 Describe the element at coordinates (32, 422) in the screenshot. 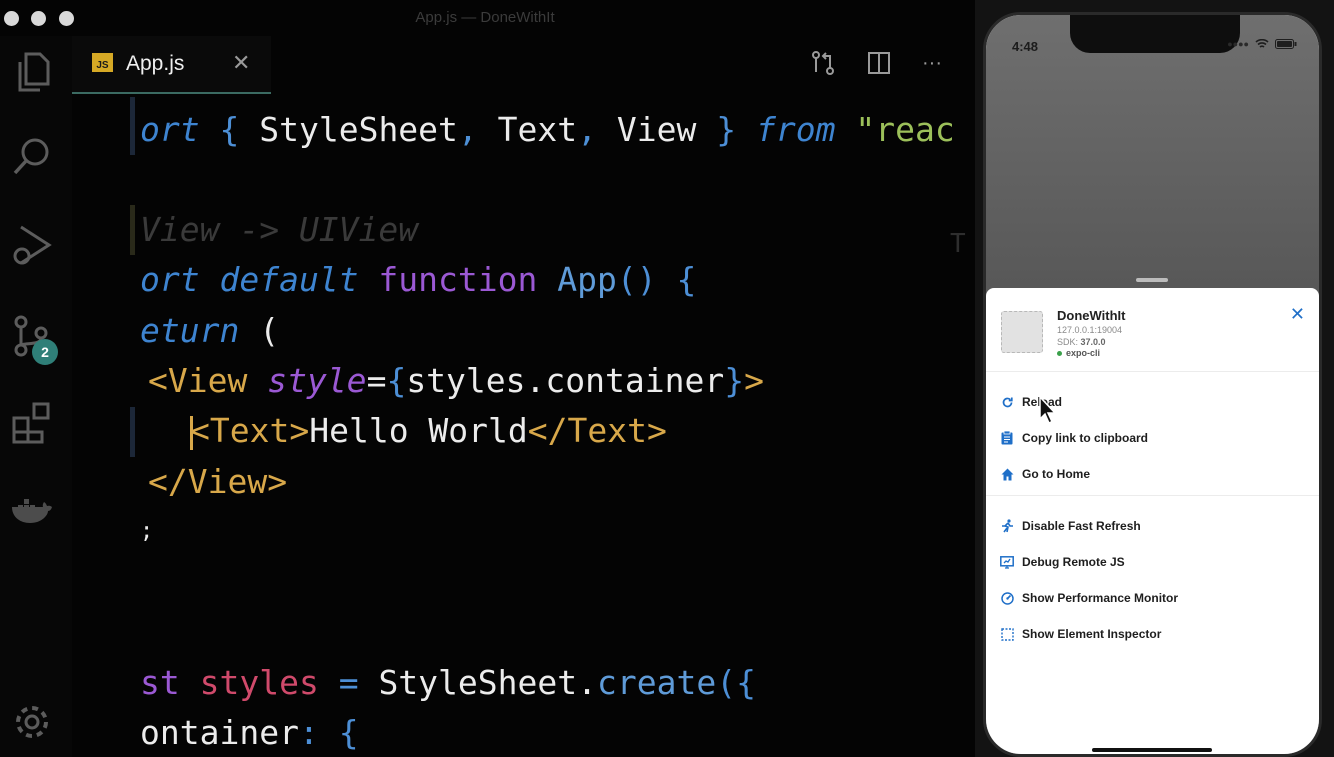

I see `extensions-icon` at that location.